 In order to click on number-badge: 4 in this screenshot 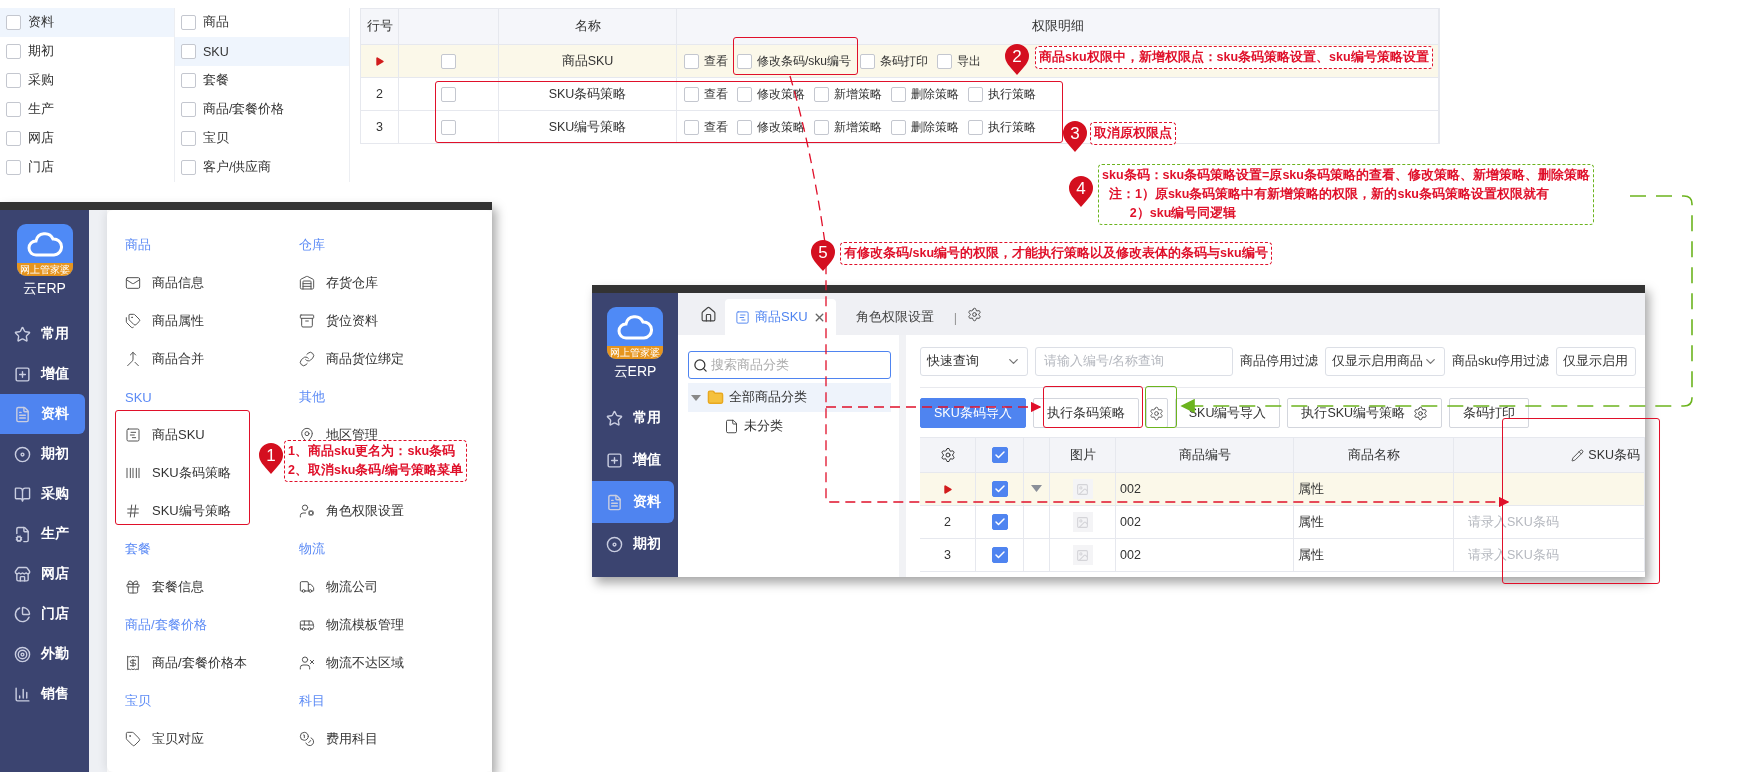, I will do `click(1081, 192)`.